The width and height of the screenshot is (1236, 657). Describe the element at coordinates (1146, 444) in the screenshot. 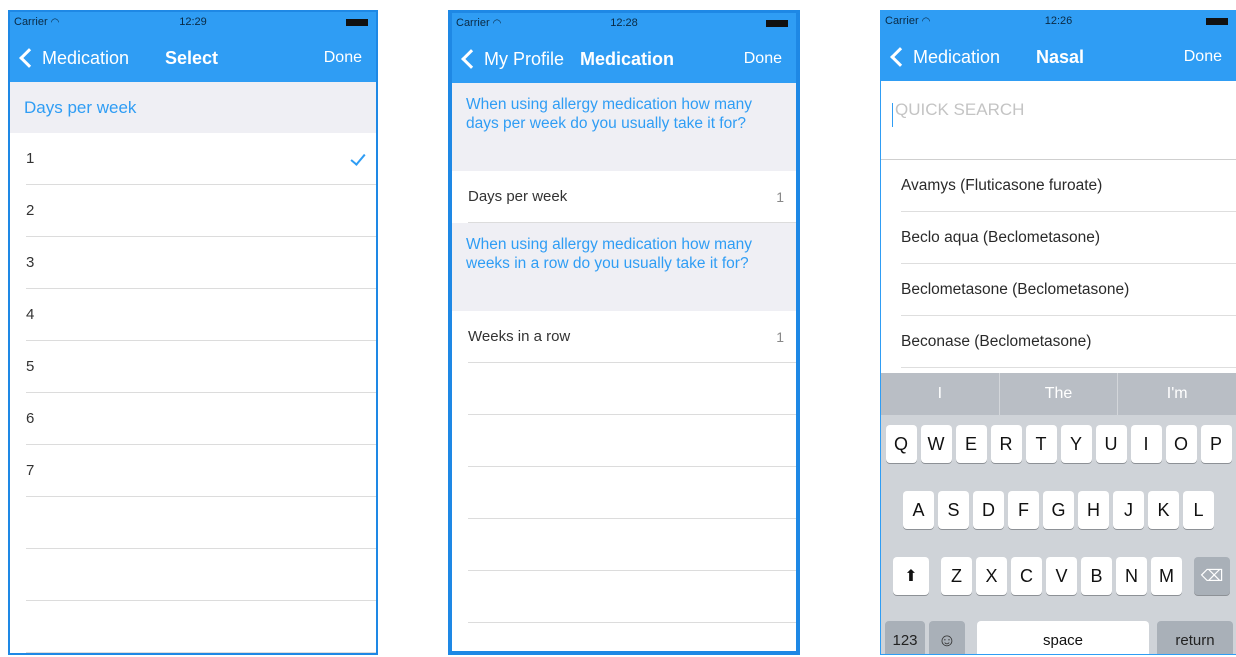

I see `key-i: I` at that location.